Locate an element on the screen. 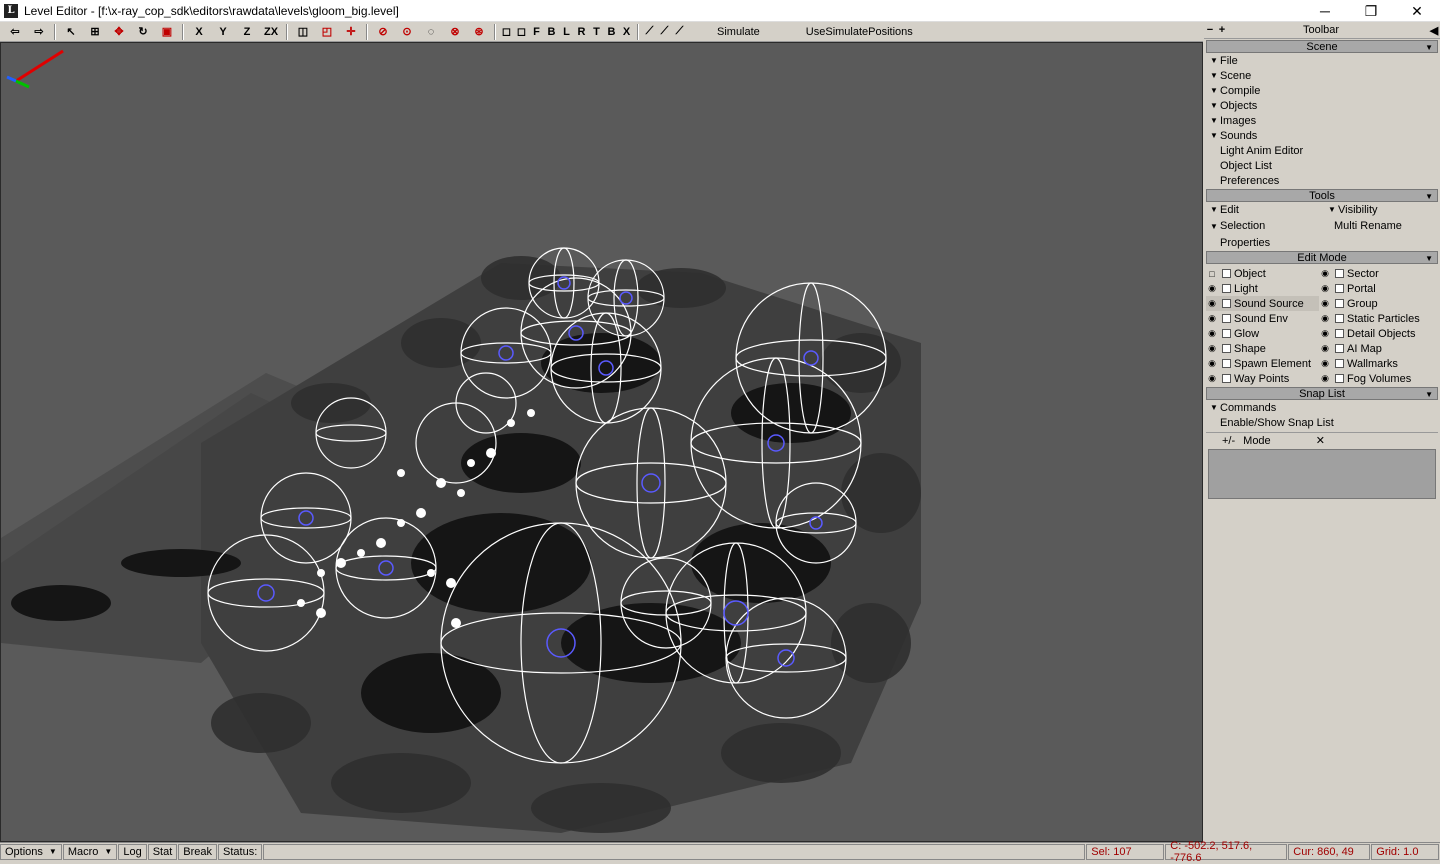 The height and width of the screenshot is (864, 1440). expand-all-icon: + is located at coordinates (1222, 30).